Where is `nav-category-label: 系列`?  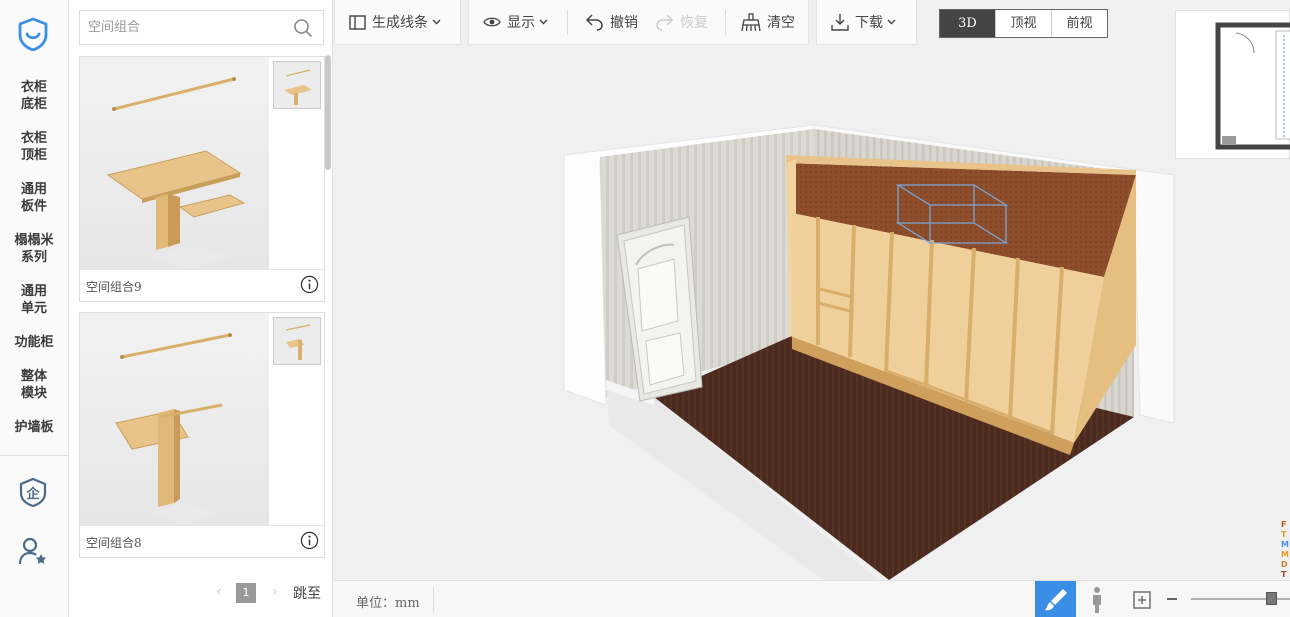
nav-category-label: 系列 is located at coordinates (33, 257).